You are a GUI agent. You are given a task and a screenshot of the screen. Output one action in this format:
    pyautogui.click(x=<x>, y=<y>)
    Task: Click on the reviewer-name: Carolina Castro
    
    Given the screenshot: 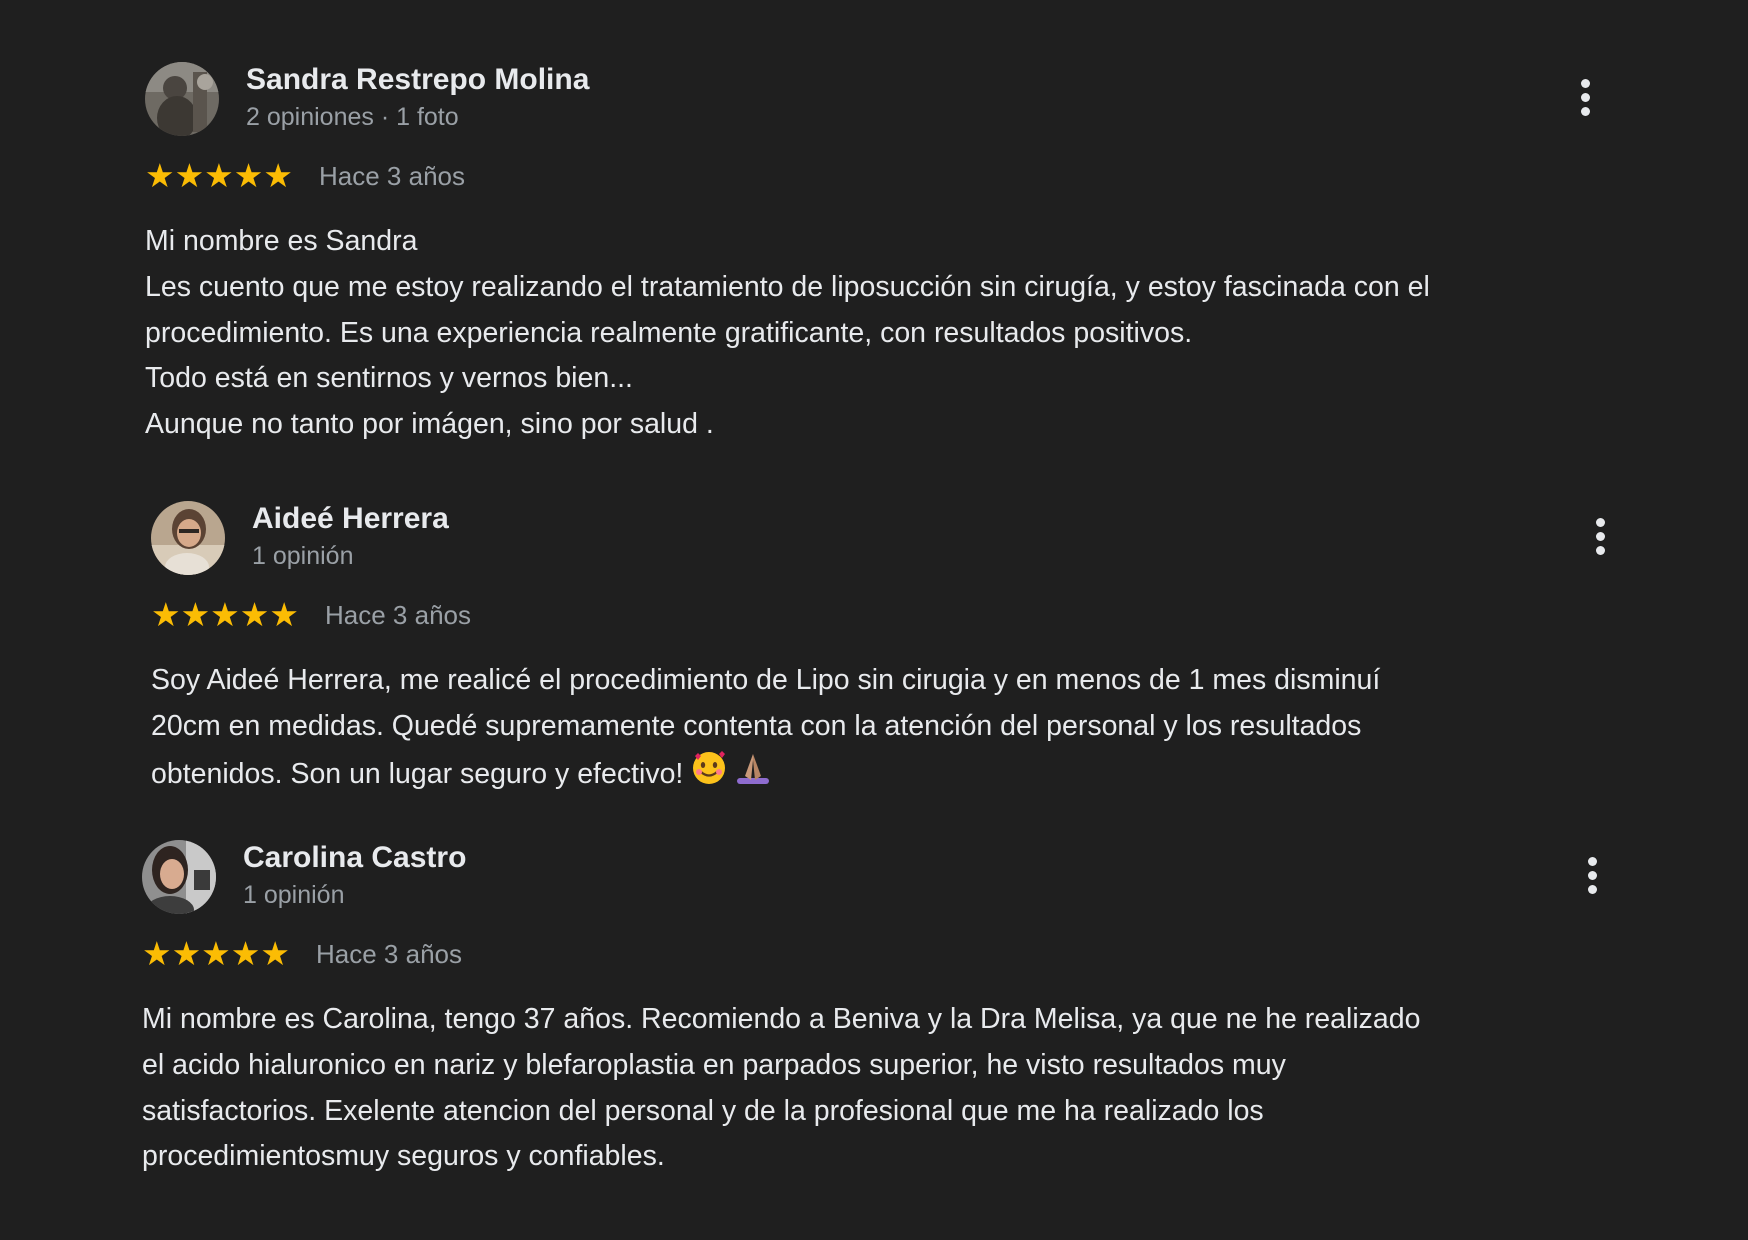 What is the action you would take?
    pyautogui.click(x=354, y=858)
    